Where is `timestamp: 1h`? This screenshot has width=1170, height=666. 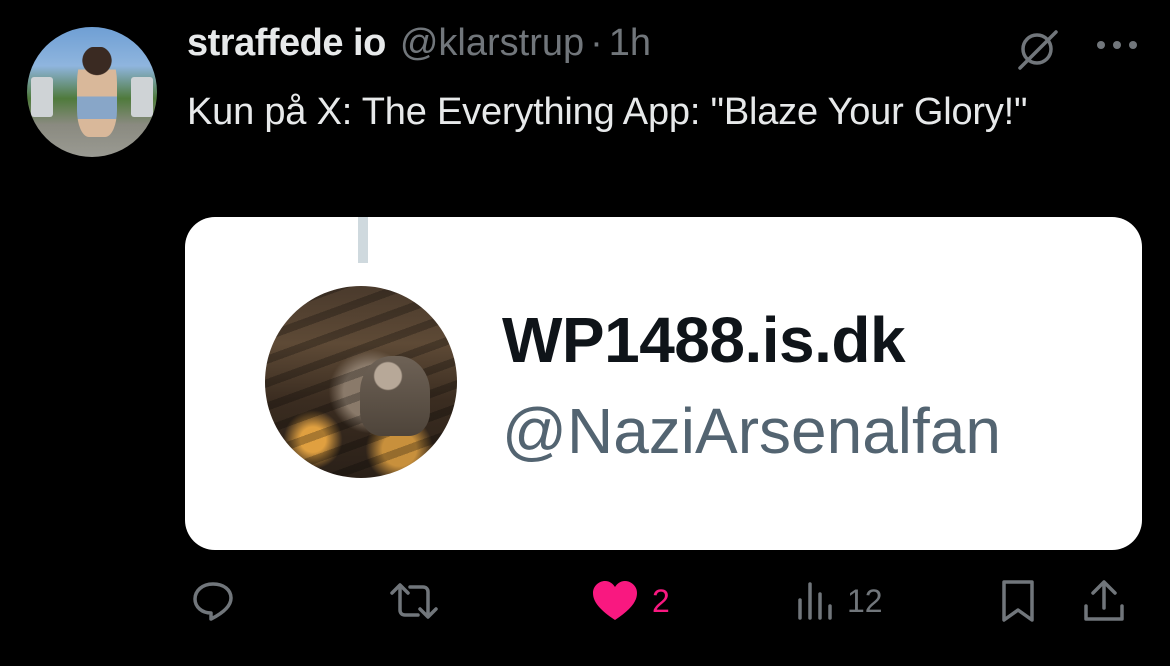
timestamp: 1h is located at coordinates (630, 43).